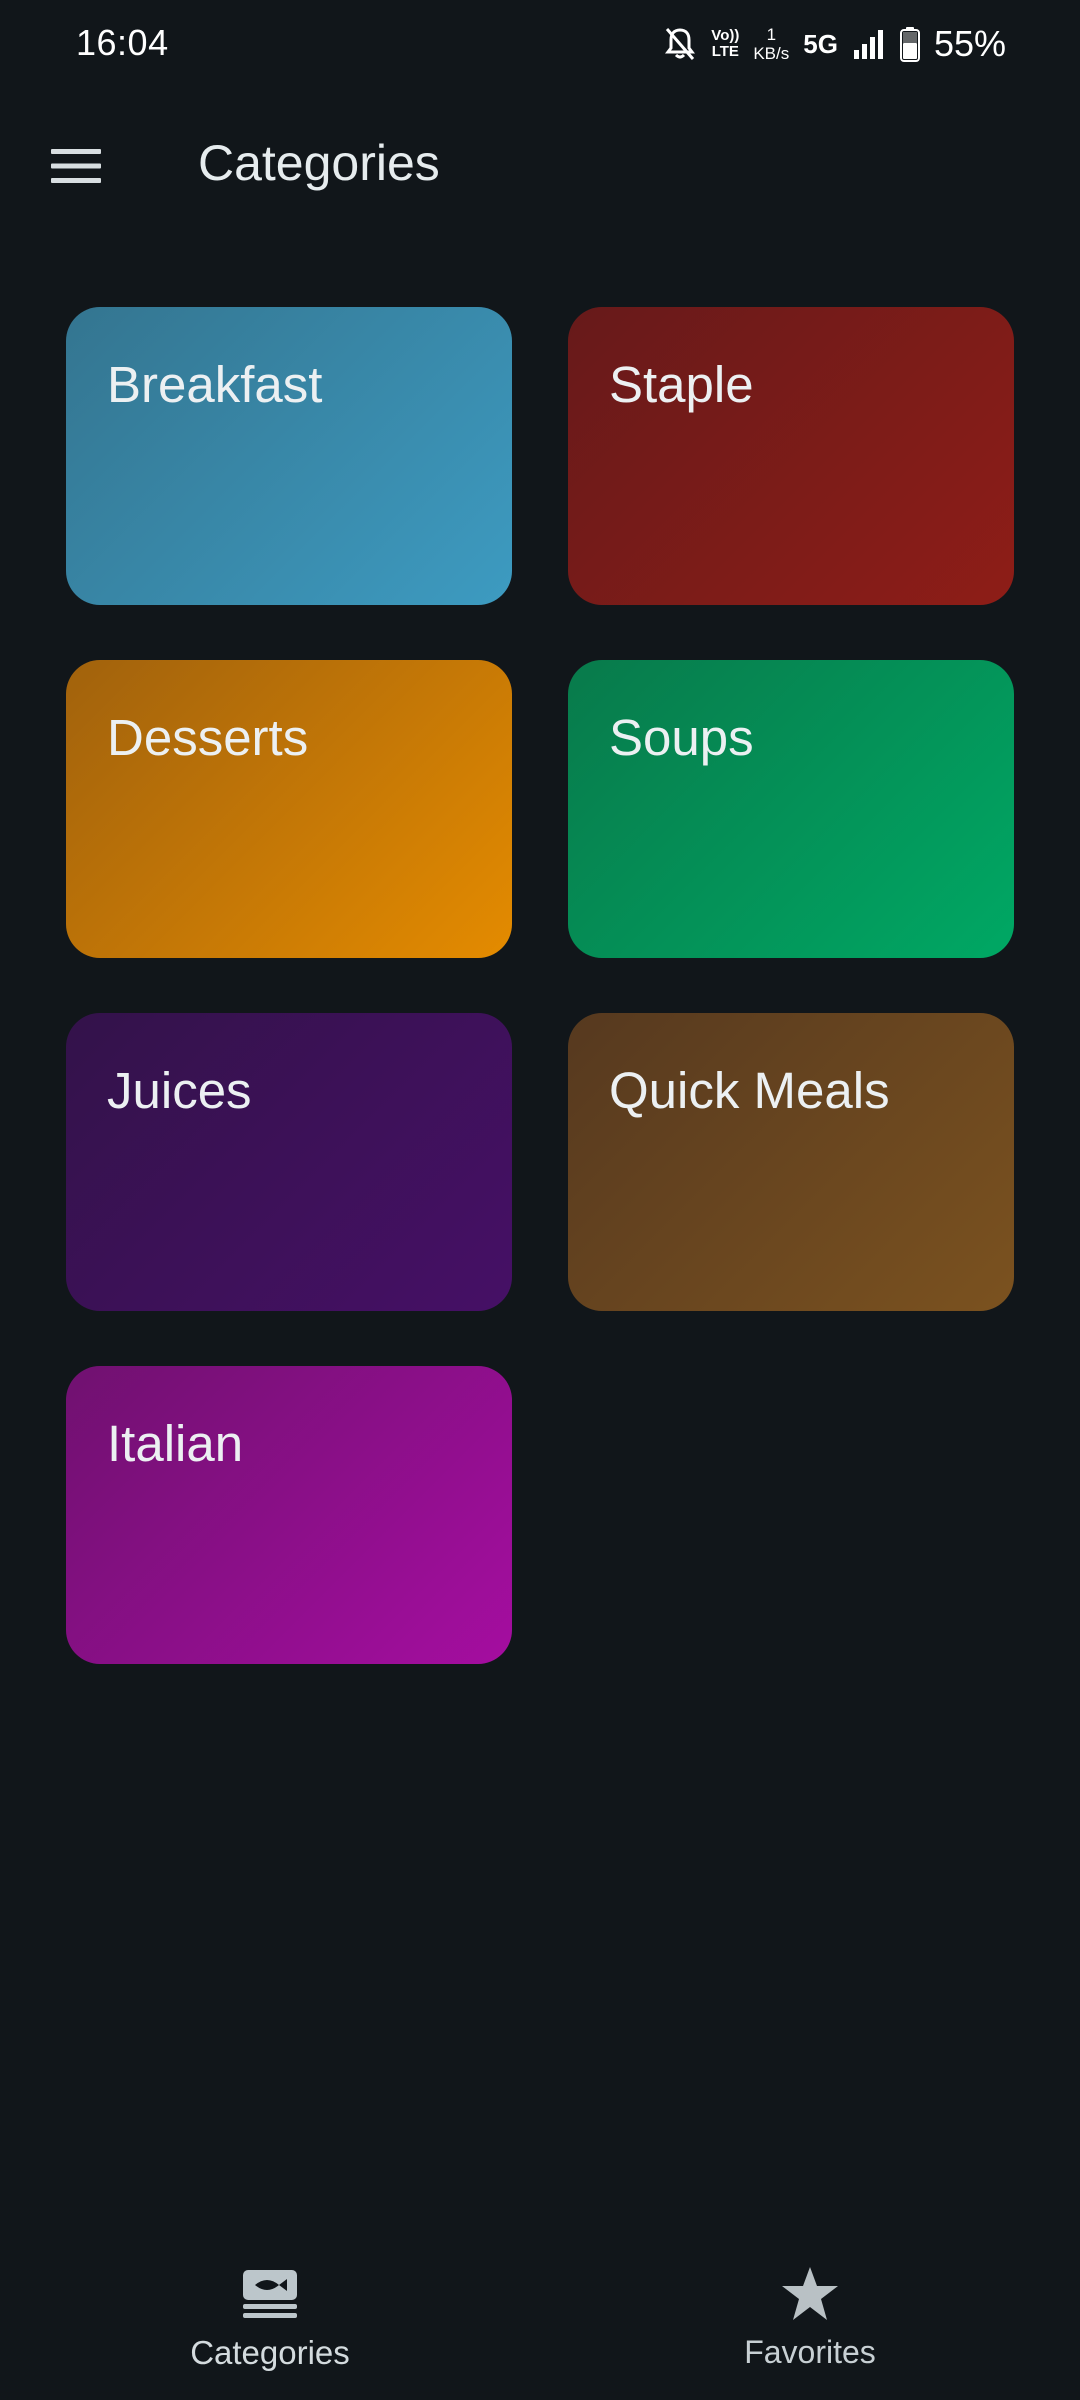 The width and height of the screenshot is (1080, 2400). What do you see at coordinates (289, 1162) in the screenshot?
I see `category-card-juices: Juices` at bounding box center [289, 1162].